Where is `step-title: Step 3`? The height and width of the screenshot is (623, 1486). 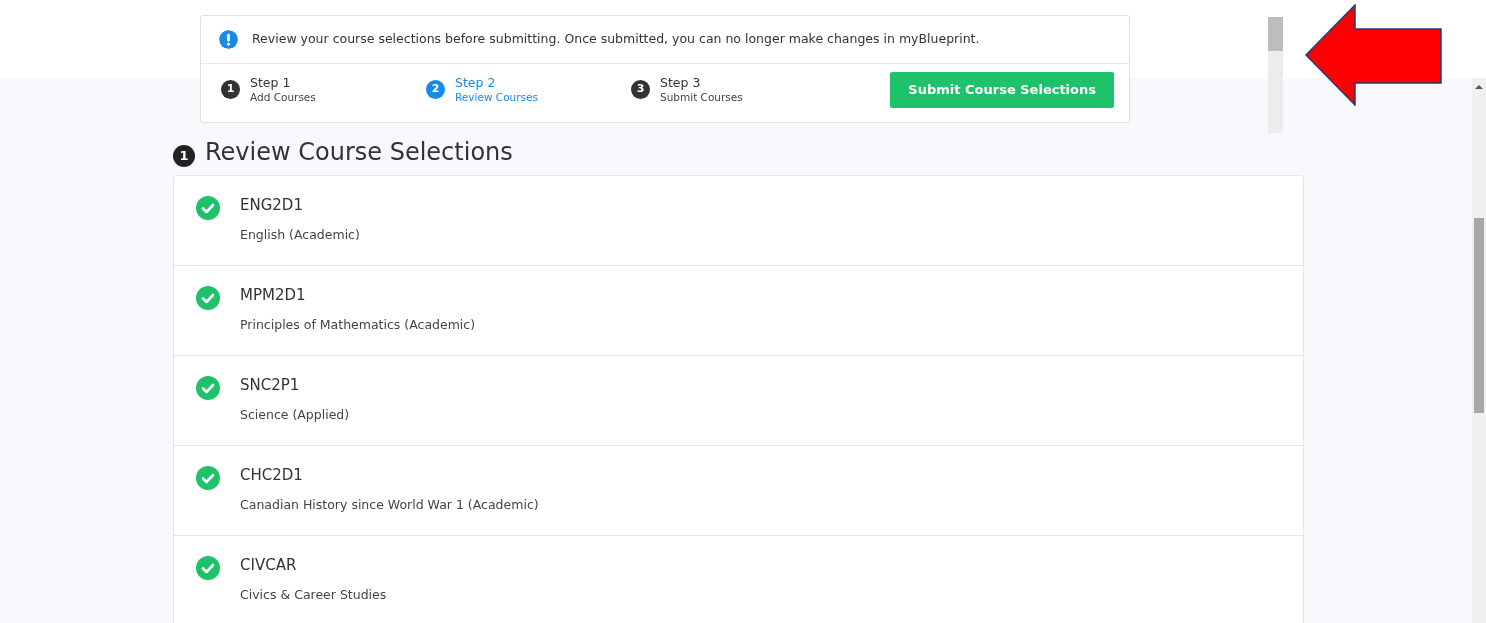
step-title: Step 3 is located at coordinates (681, 83).